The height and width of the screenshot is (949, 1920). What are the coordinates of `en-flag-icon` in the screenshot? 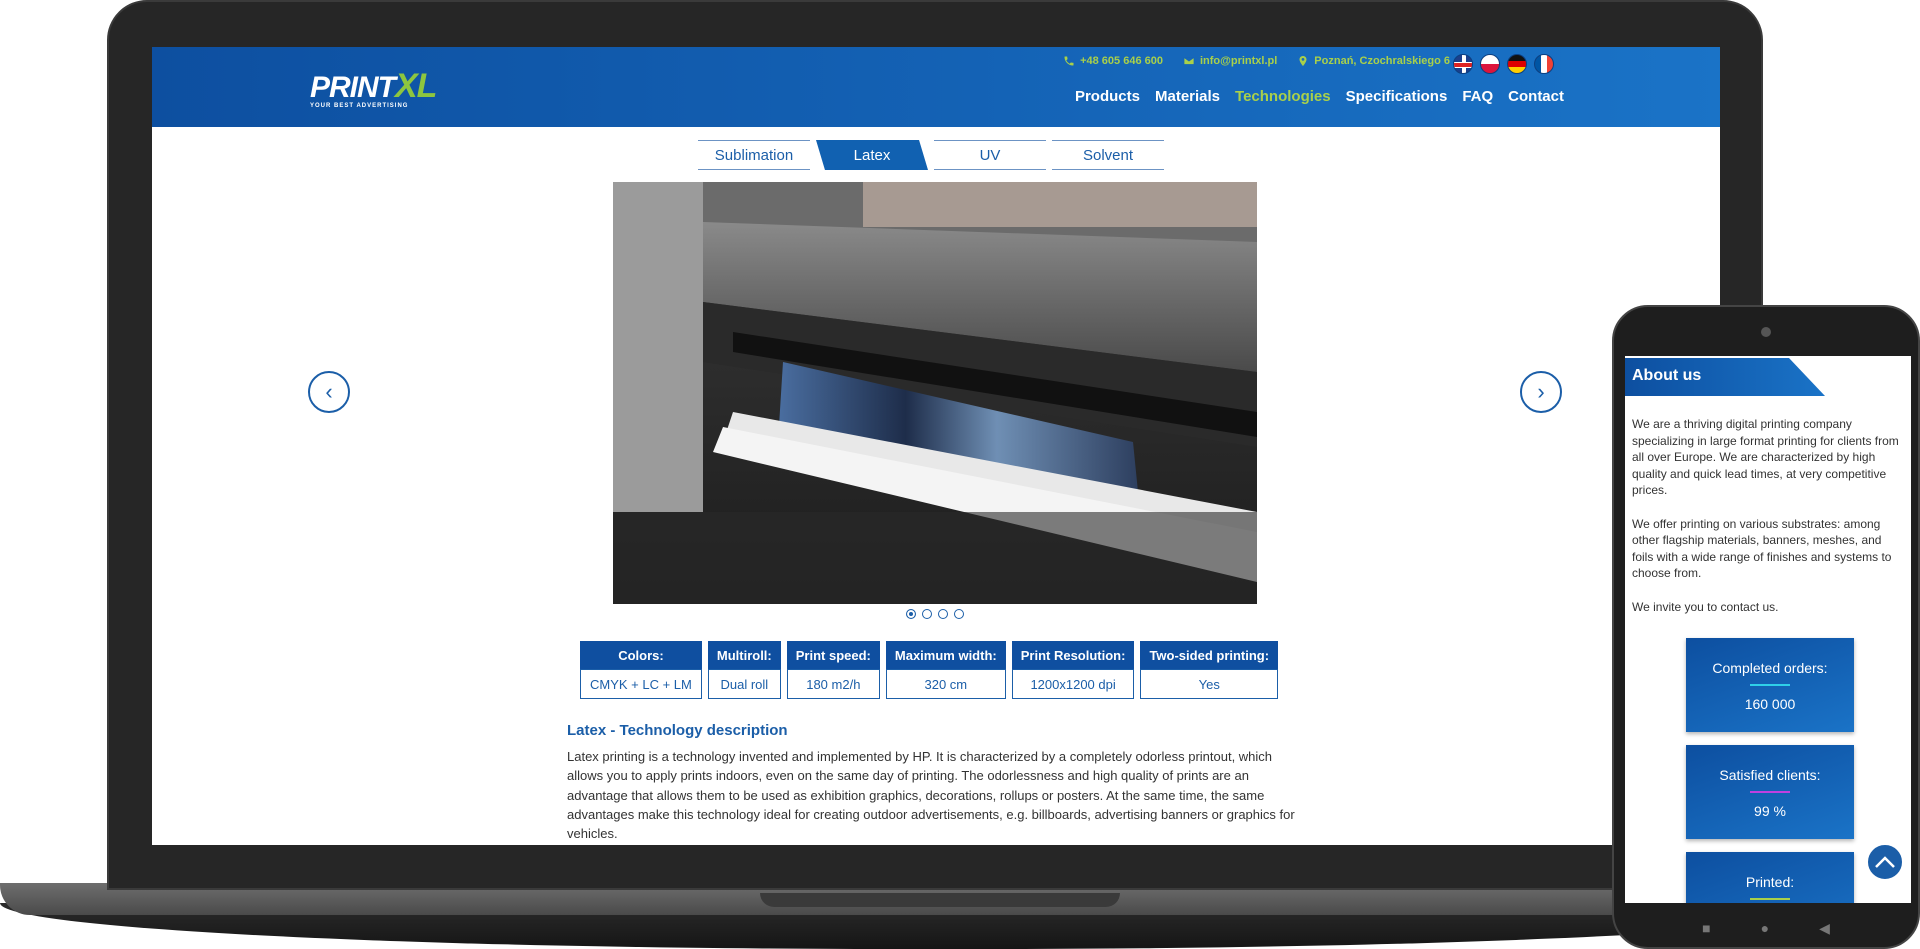 It's located at (1463, 64).